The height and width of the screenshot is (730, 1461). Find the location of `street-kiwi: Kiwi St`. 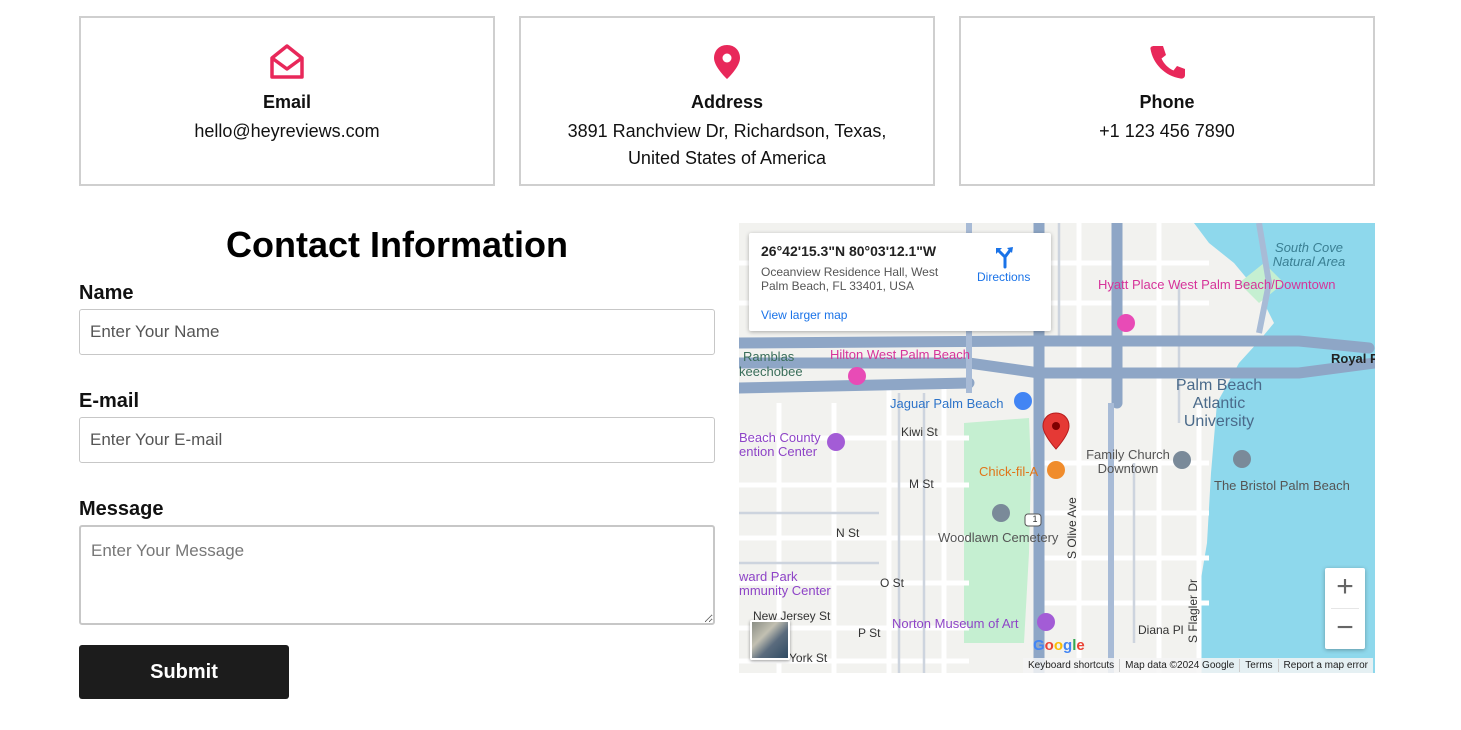

street-kiwi: Kiwi St is located at coordinates (919, 432).